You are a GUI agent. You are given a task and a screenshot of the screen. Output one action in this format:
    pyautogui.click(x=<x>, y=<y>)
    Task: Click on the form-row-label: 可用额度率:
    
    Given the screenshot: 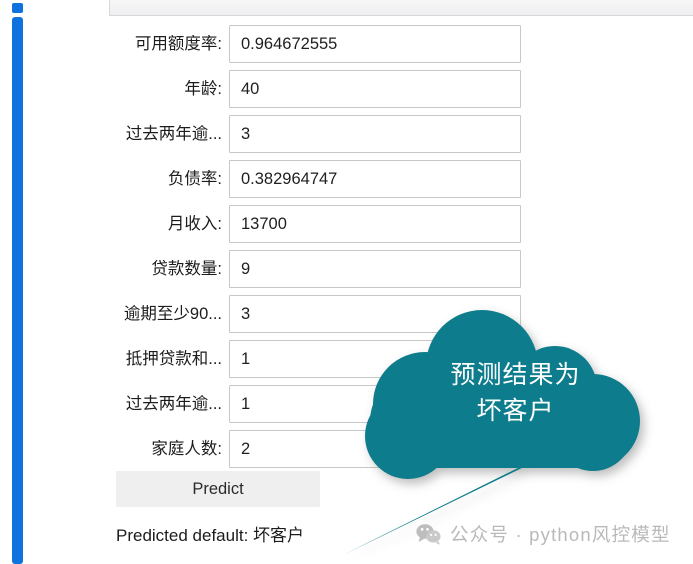 What is the action you would take?
    pyautogui.click(x=178, y=43)
    